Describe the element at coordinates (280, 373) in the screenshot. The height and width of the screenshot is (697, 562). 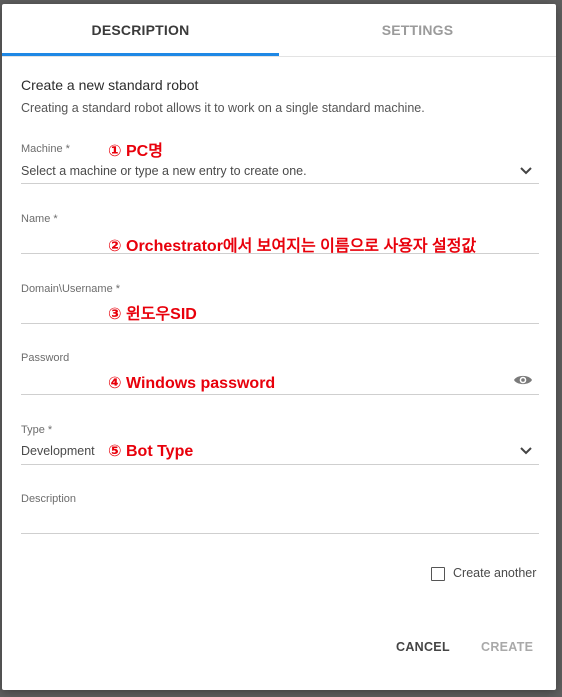
I see `password-field: Password ④ Windows password` at that location.